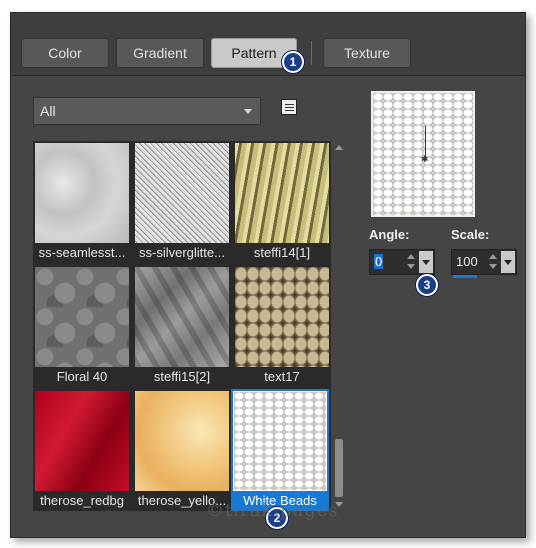 This screenshot has height=548, width=536. Describe the element at coordinates (389, 234) in the screenshot. I see `angle-label: Angle:` at that location.